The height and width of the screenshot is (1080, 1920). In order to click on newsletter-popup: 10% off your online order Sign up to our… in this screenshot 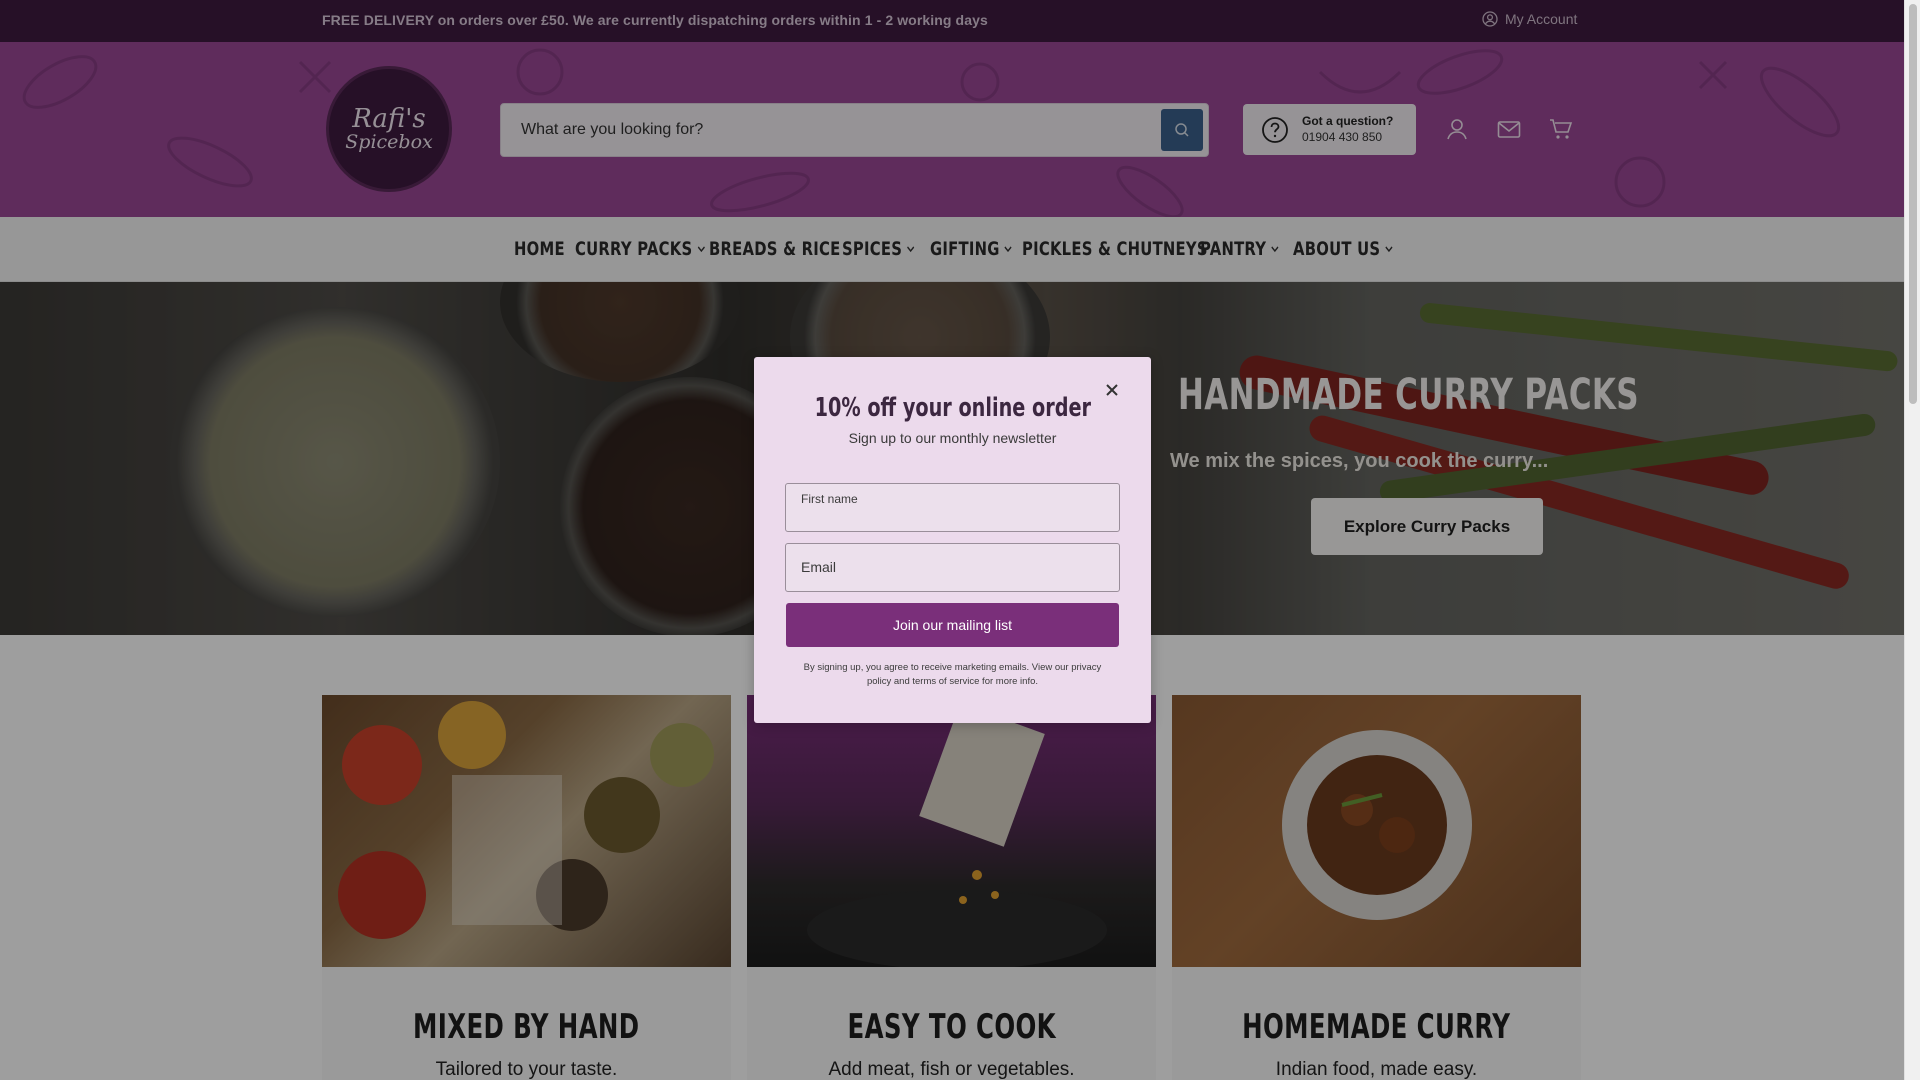, I will do `click(952, 540)`.